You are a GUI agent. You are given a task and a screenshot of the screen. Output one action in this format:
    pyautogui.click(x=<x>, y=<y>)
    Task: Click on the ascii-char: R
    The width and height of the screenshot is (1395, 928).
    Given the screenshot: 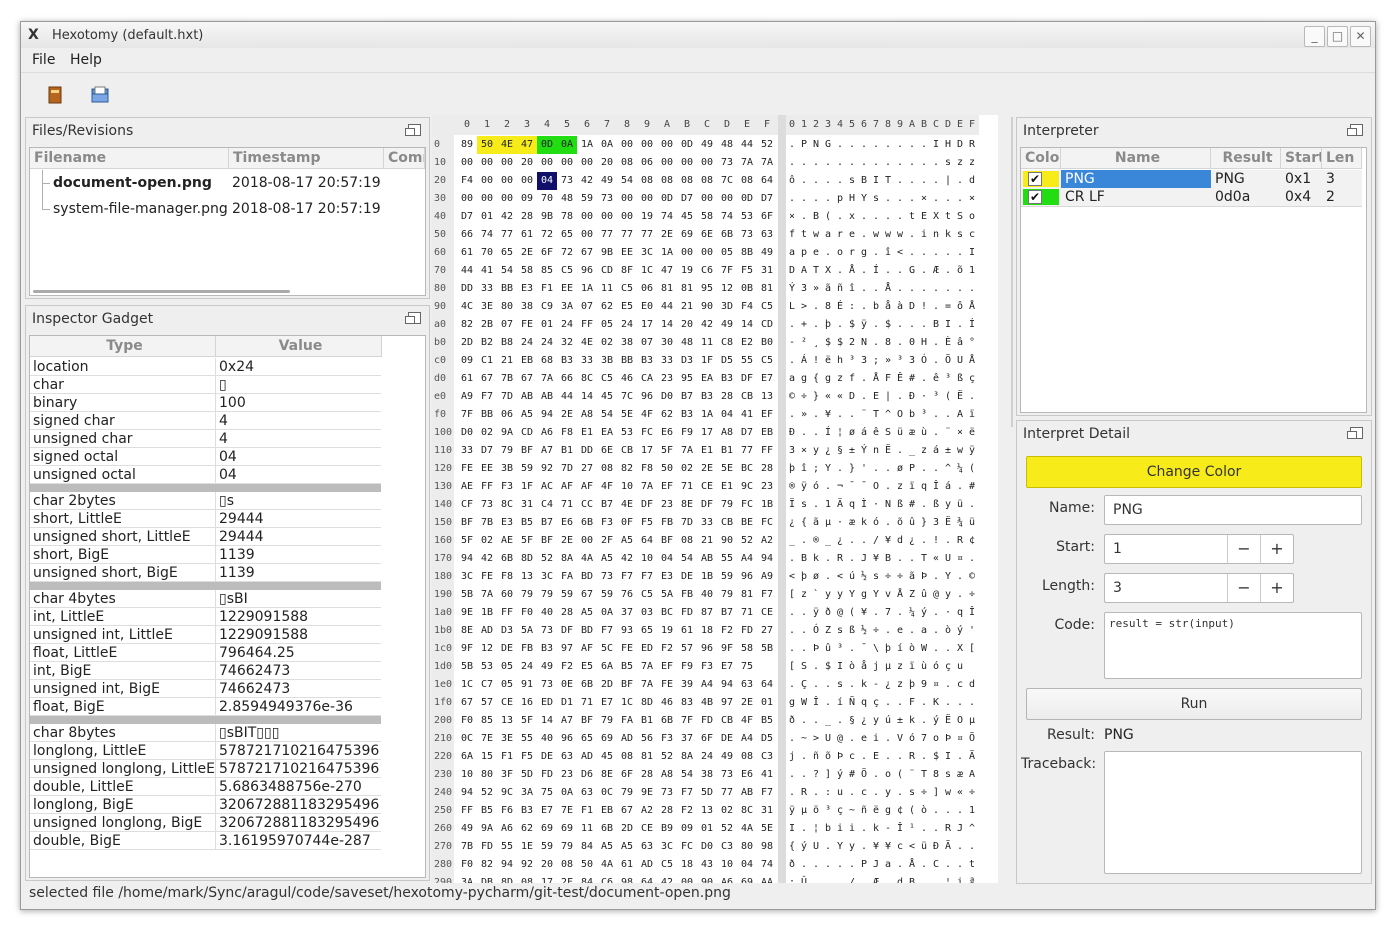 What is the action you would take?
    pyautogui.click(x=840, y=559)
    